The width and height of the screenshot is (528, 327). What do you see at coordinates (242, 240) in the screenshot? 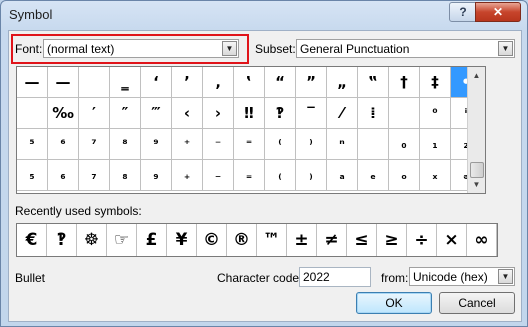
I see `recent-symbol-cell: ®` at bounding box center [242, 240].